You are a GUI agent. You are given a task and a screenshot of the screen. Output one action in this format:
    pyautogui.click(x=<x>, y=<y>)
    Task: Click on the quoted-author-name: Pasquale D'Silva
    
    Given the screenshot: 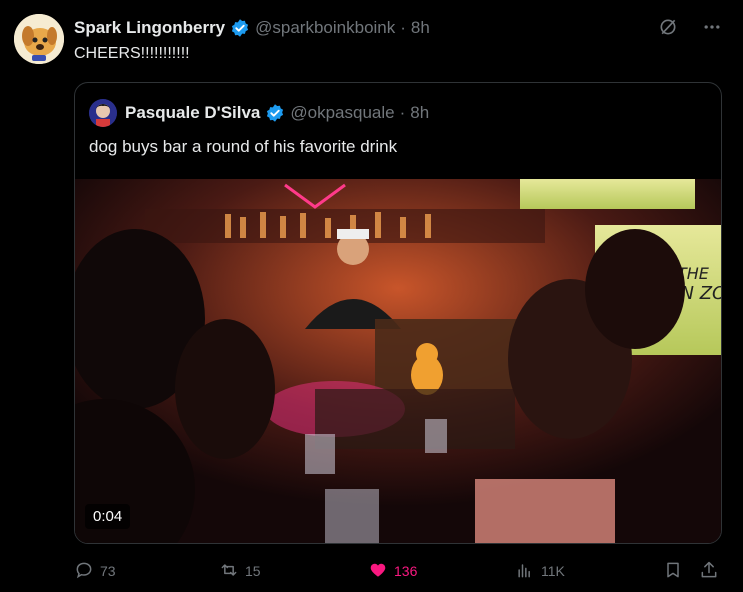 What is the action you would take?
    pyautogui.click(x=192, y=113)
    